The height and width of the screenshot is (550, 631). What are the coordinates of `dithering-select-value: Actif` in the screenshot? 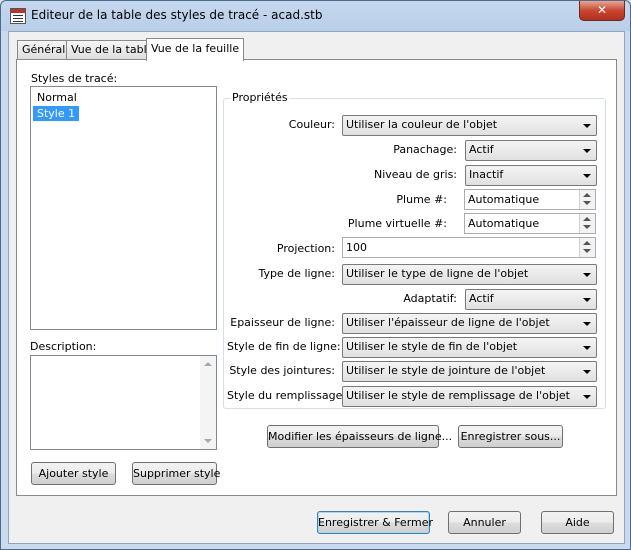 It's located at (481, 149).